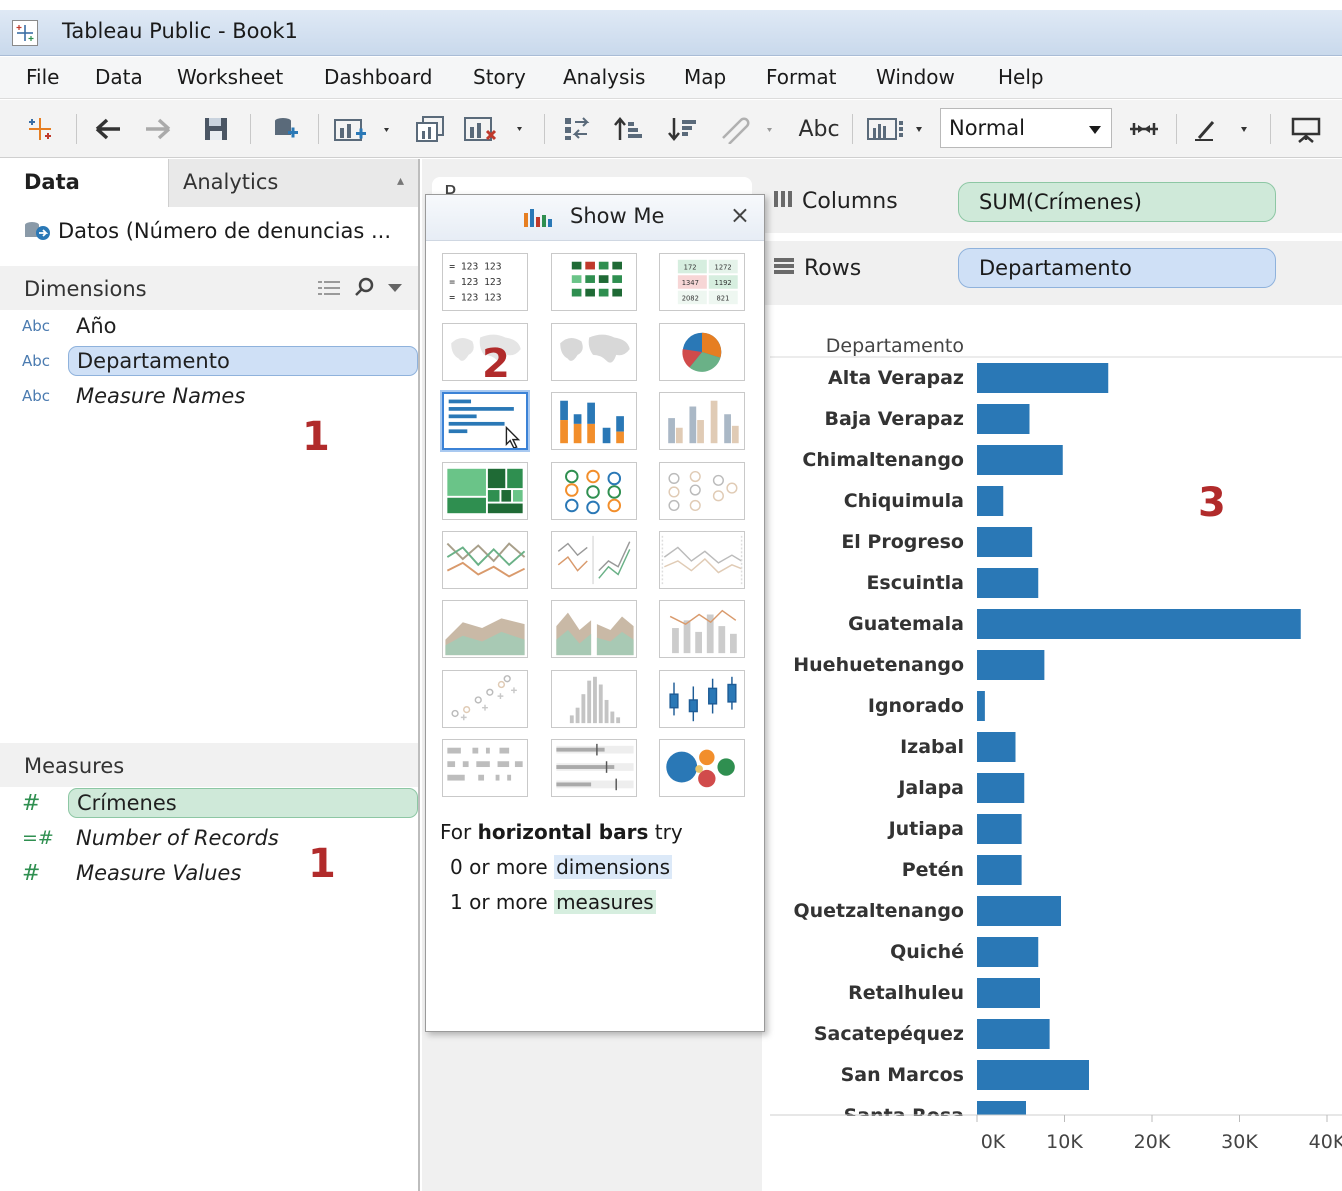  What do you see at coordinates (577, 129) in the screenshot?
I see `swap-rows-columns-icon` at bounding box center [577, 129].